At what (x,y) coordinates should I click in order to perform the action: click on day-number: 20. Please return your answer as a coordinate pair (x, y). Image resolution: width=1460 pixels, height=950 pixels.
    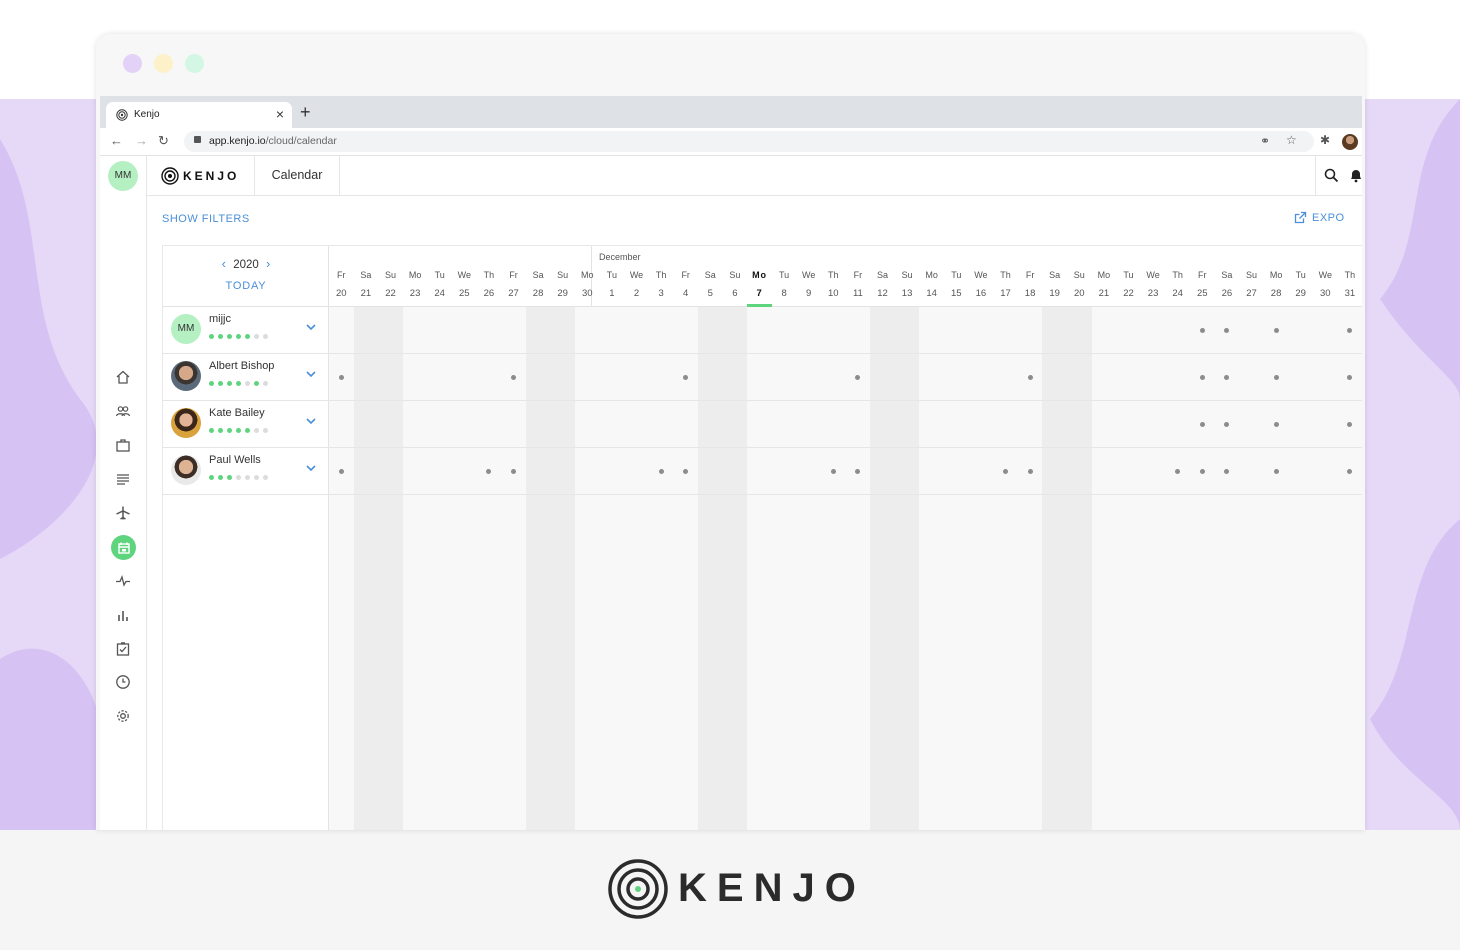
    Looking at the image, I should click on (341, 293).